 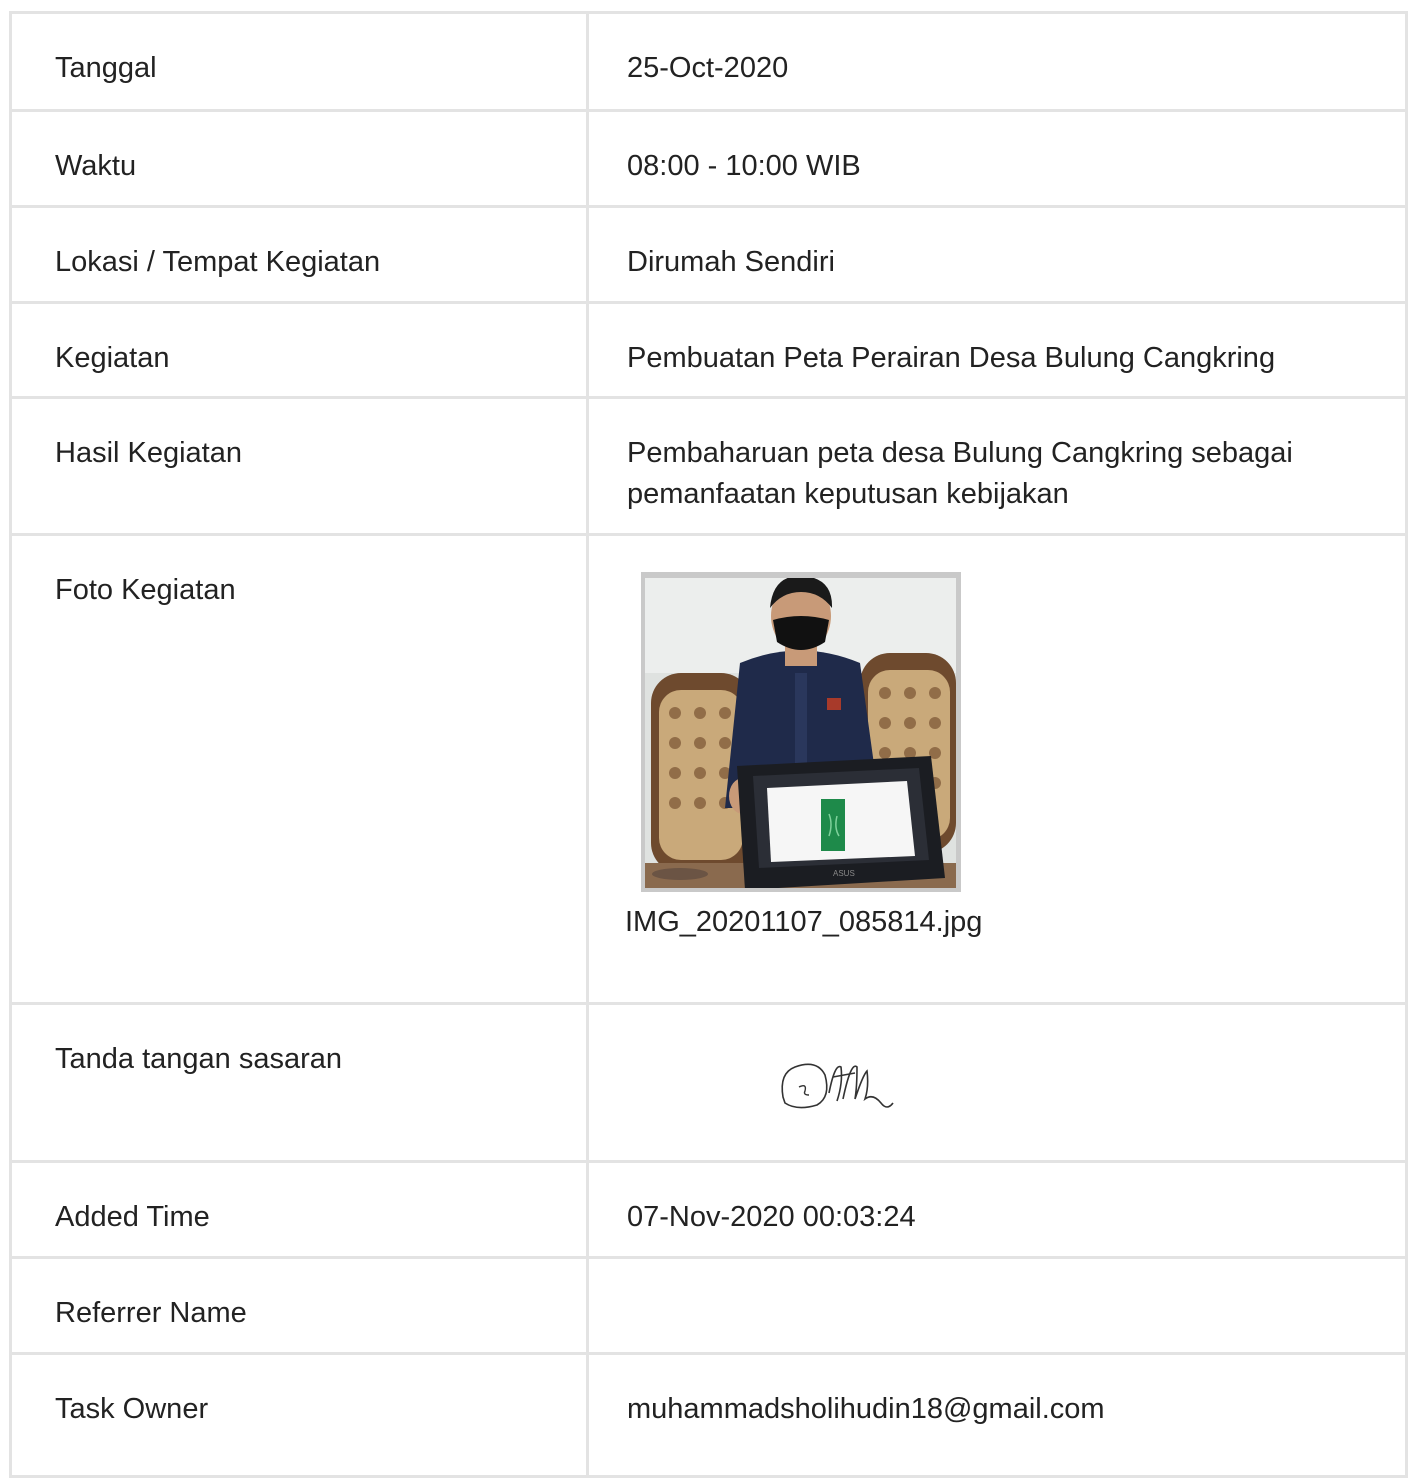 I want to click on field-label: Tanda tangan sasaran, so click(x=300, y=1082).